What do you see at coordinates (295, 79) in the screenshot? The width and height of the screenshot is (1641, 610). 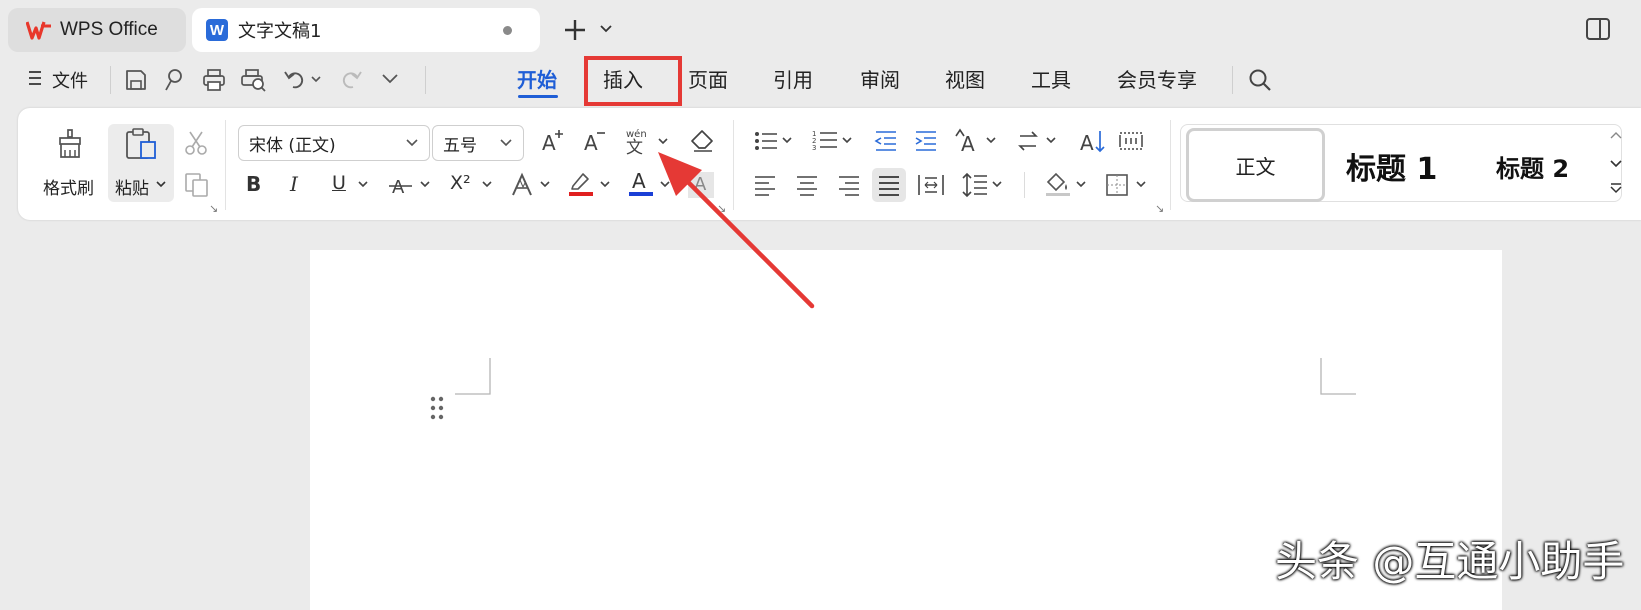 I see `undo-icon` at bounding box center [295, 79].